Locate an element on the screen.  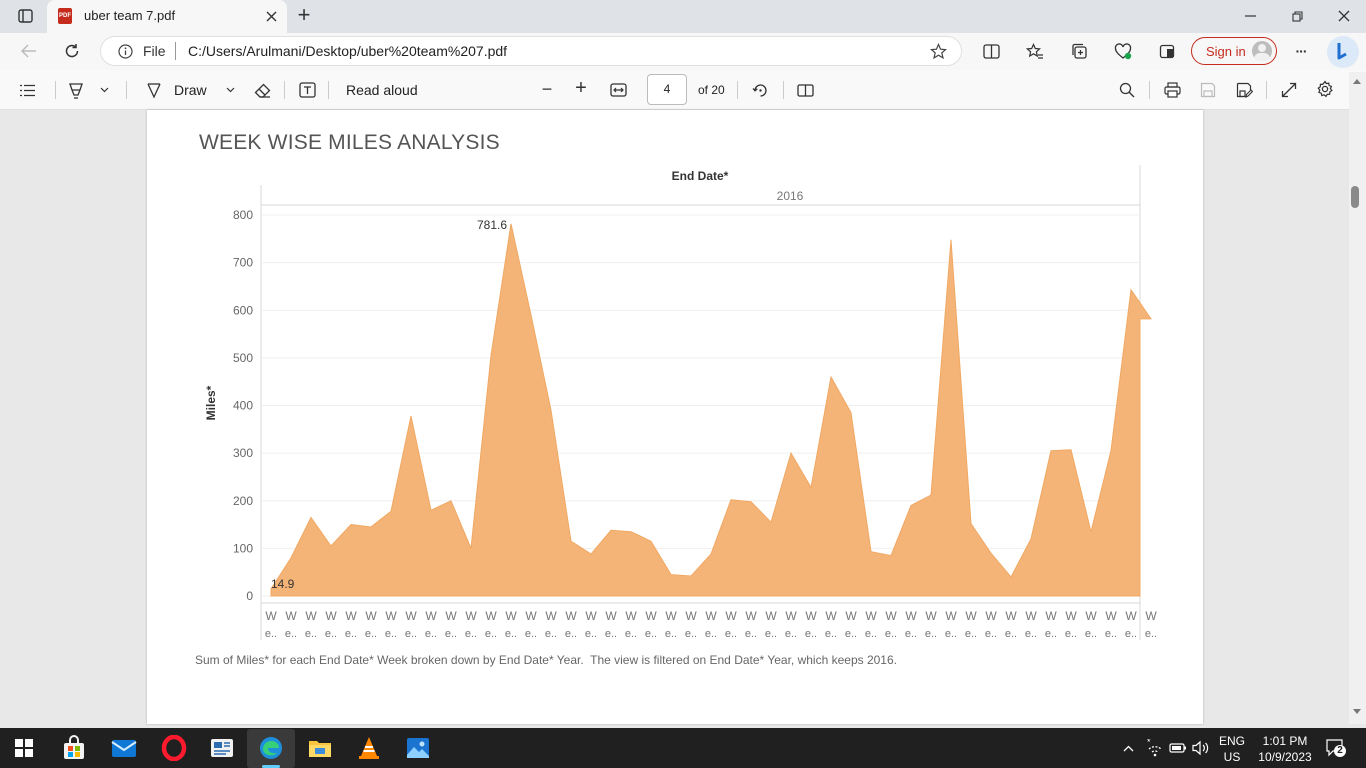
mail-app-icon is located at coordinates (124, 748).